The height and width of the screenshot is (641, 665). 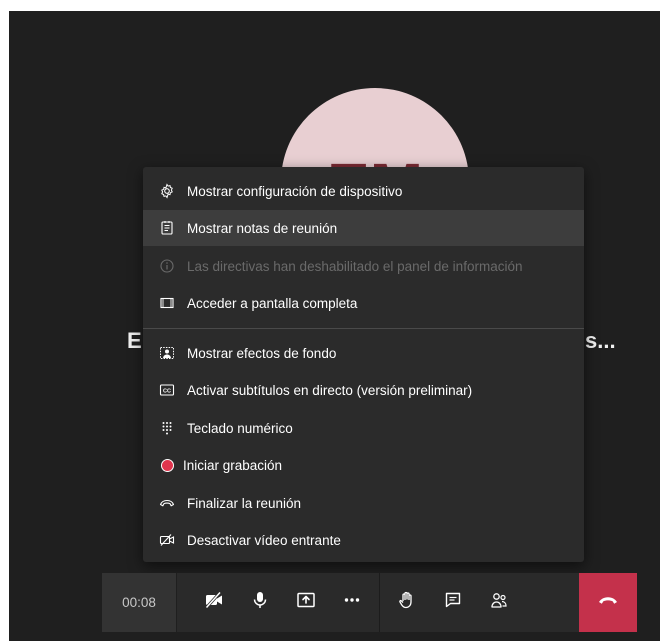 I want to click on microphone-icon, so click(x=260, y=602).